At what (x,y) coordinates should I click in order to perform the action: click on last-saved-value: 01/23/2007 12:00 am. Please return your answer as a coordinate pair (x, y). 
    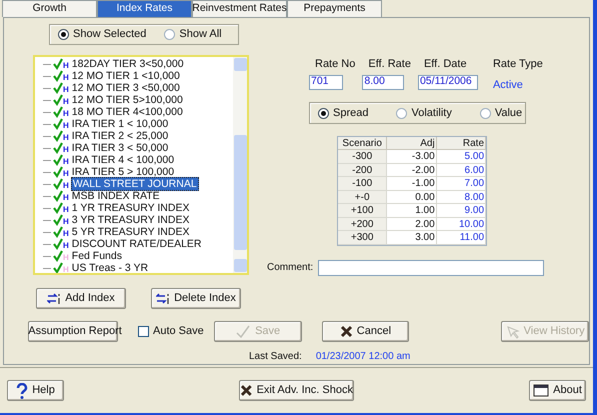
    Looking at the image, I should click on (363, 357).